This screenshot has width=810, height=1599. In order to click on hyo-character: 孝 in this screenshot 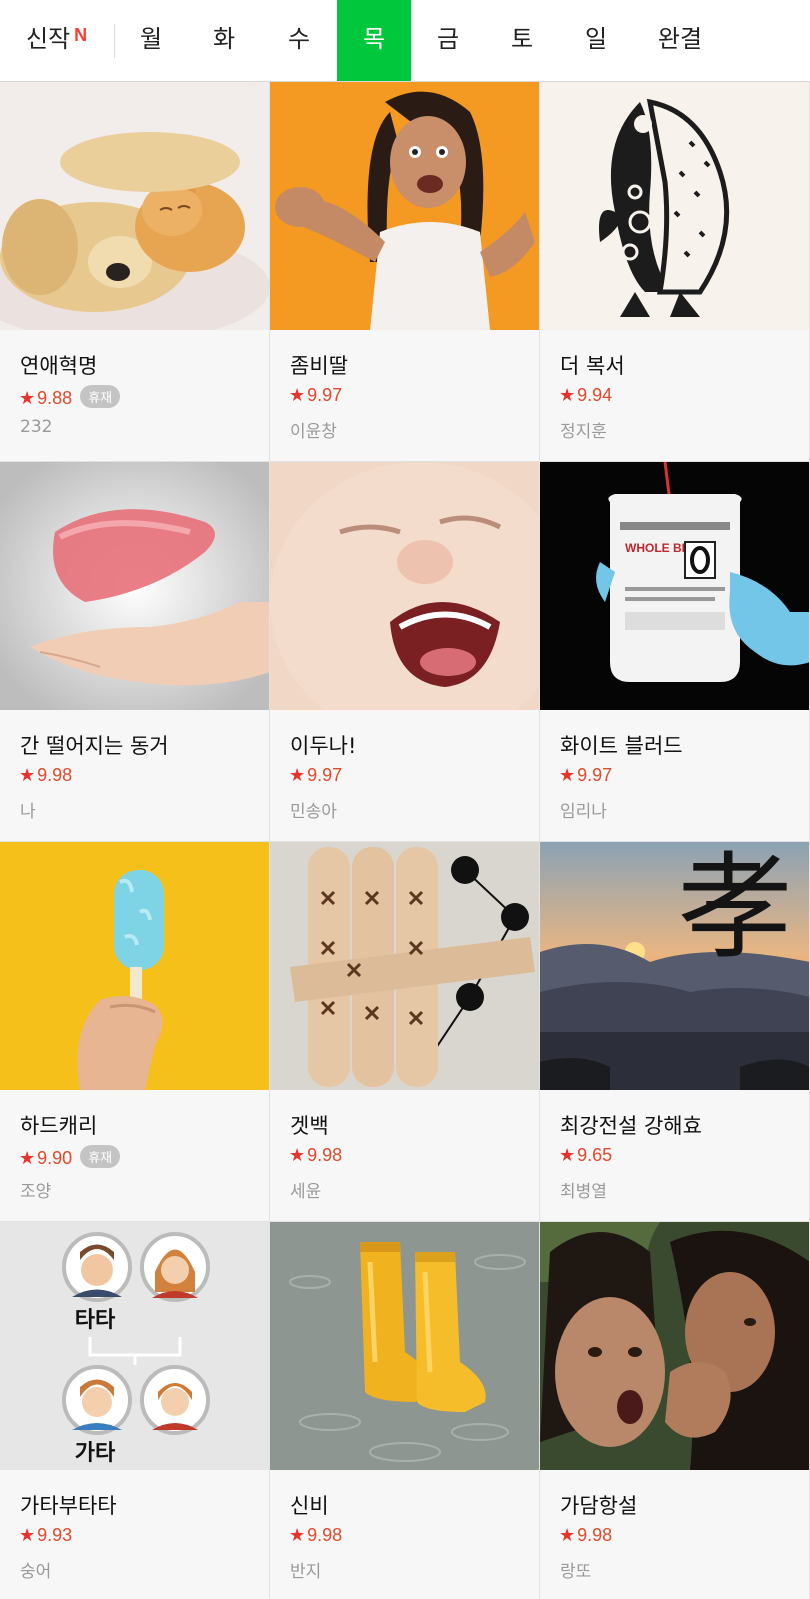, I will do `click(734, 908)`.